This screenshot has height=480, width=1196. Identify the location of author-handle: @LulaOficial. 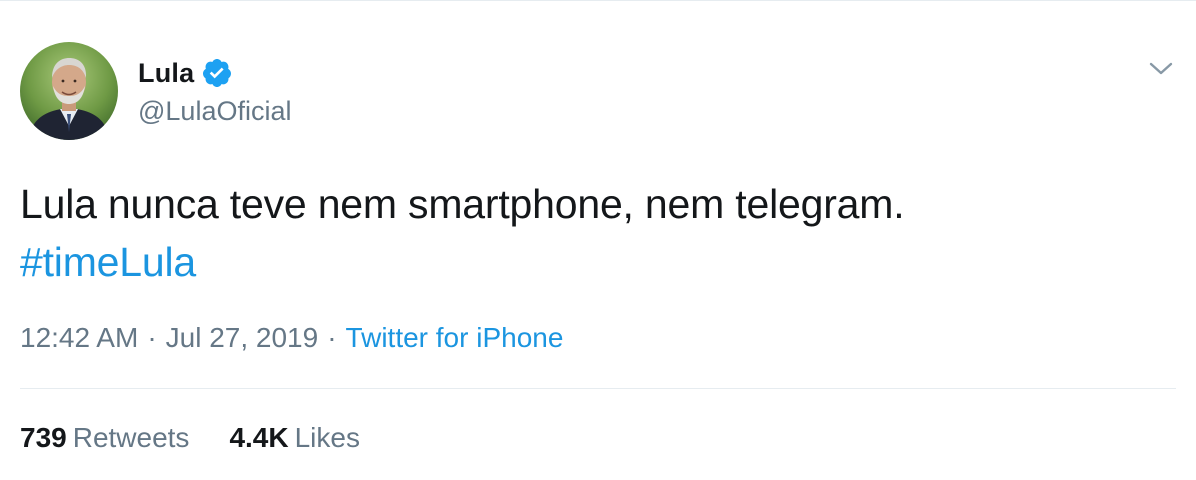
(214, 111).